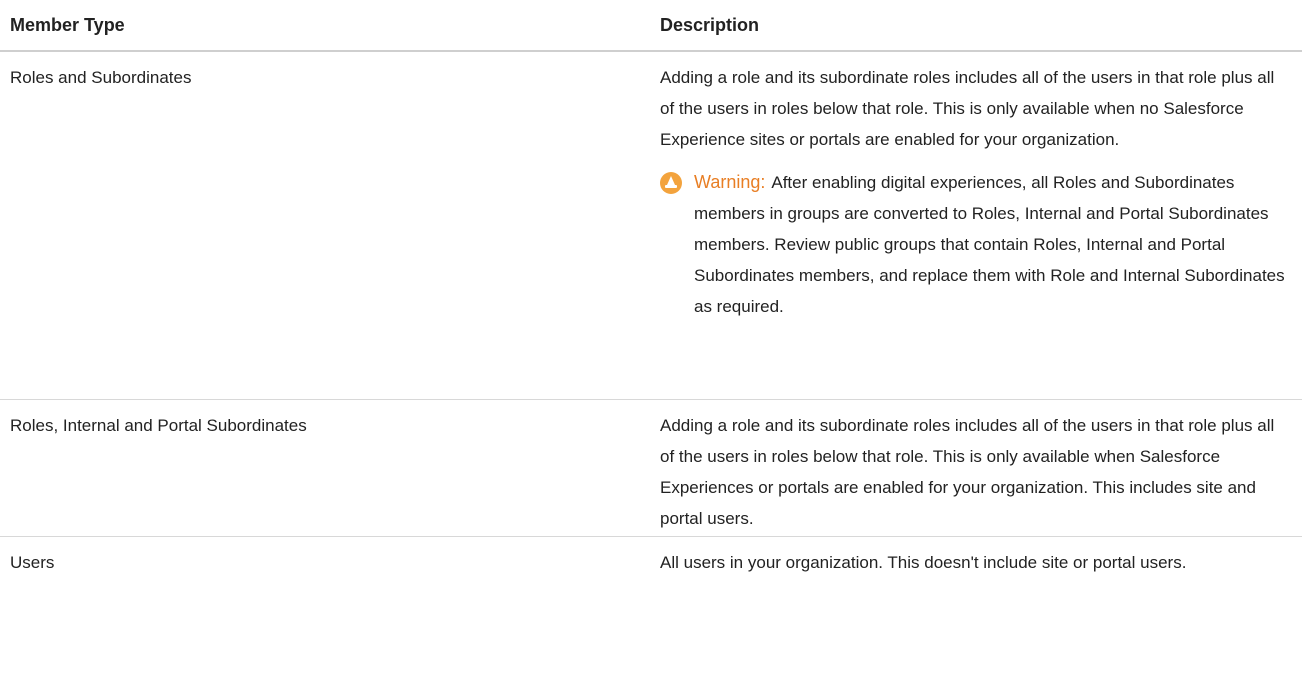  I want to click on member-type-cell: Users, so click(32, 562).